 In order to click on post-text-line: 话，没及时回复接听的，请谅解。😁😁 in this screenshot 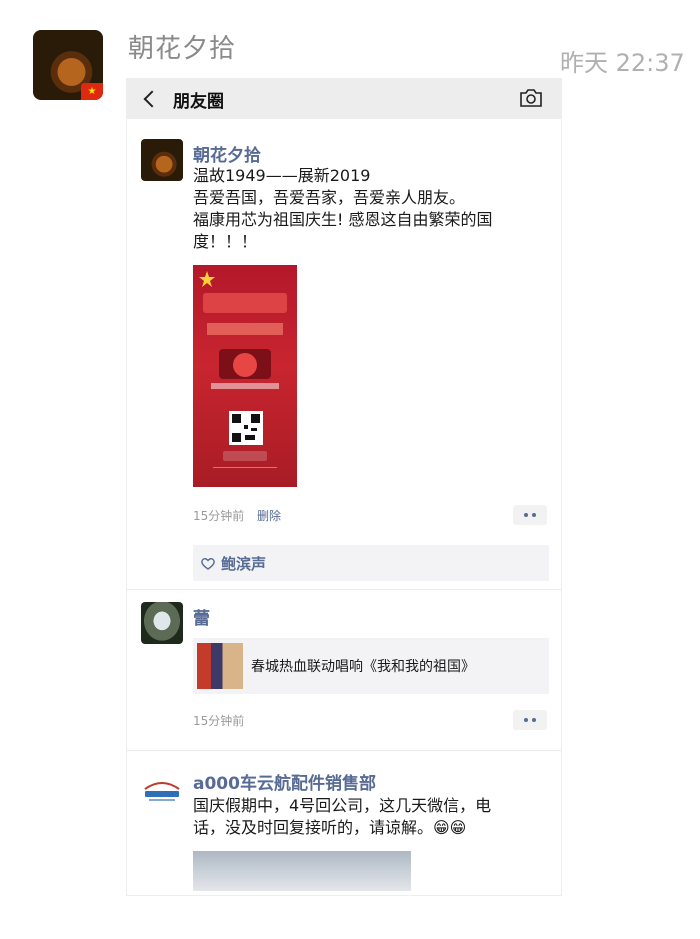, I will do `click(330, 827)`.